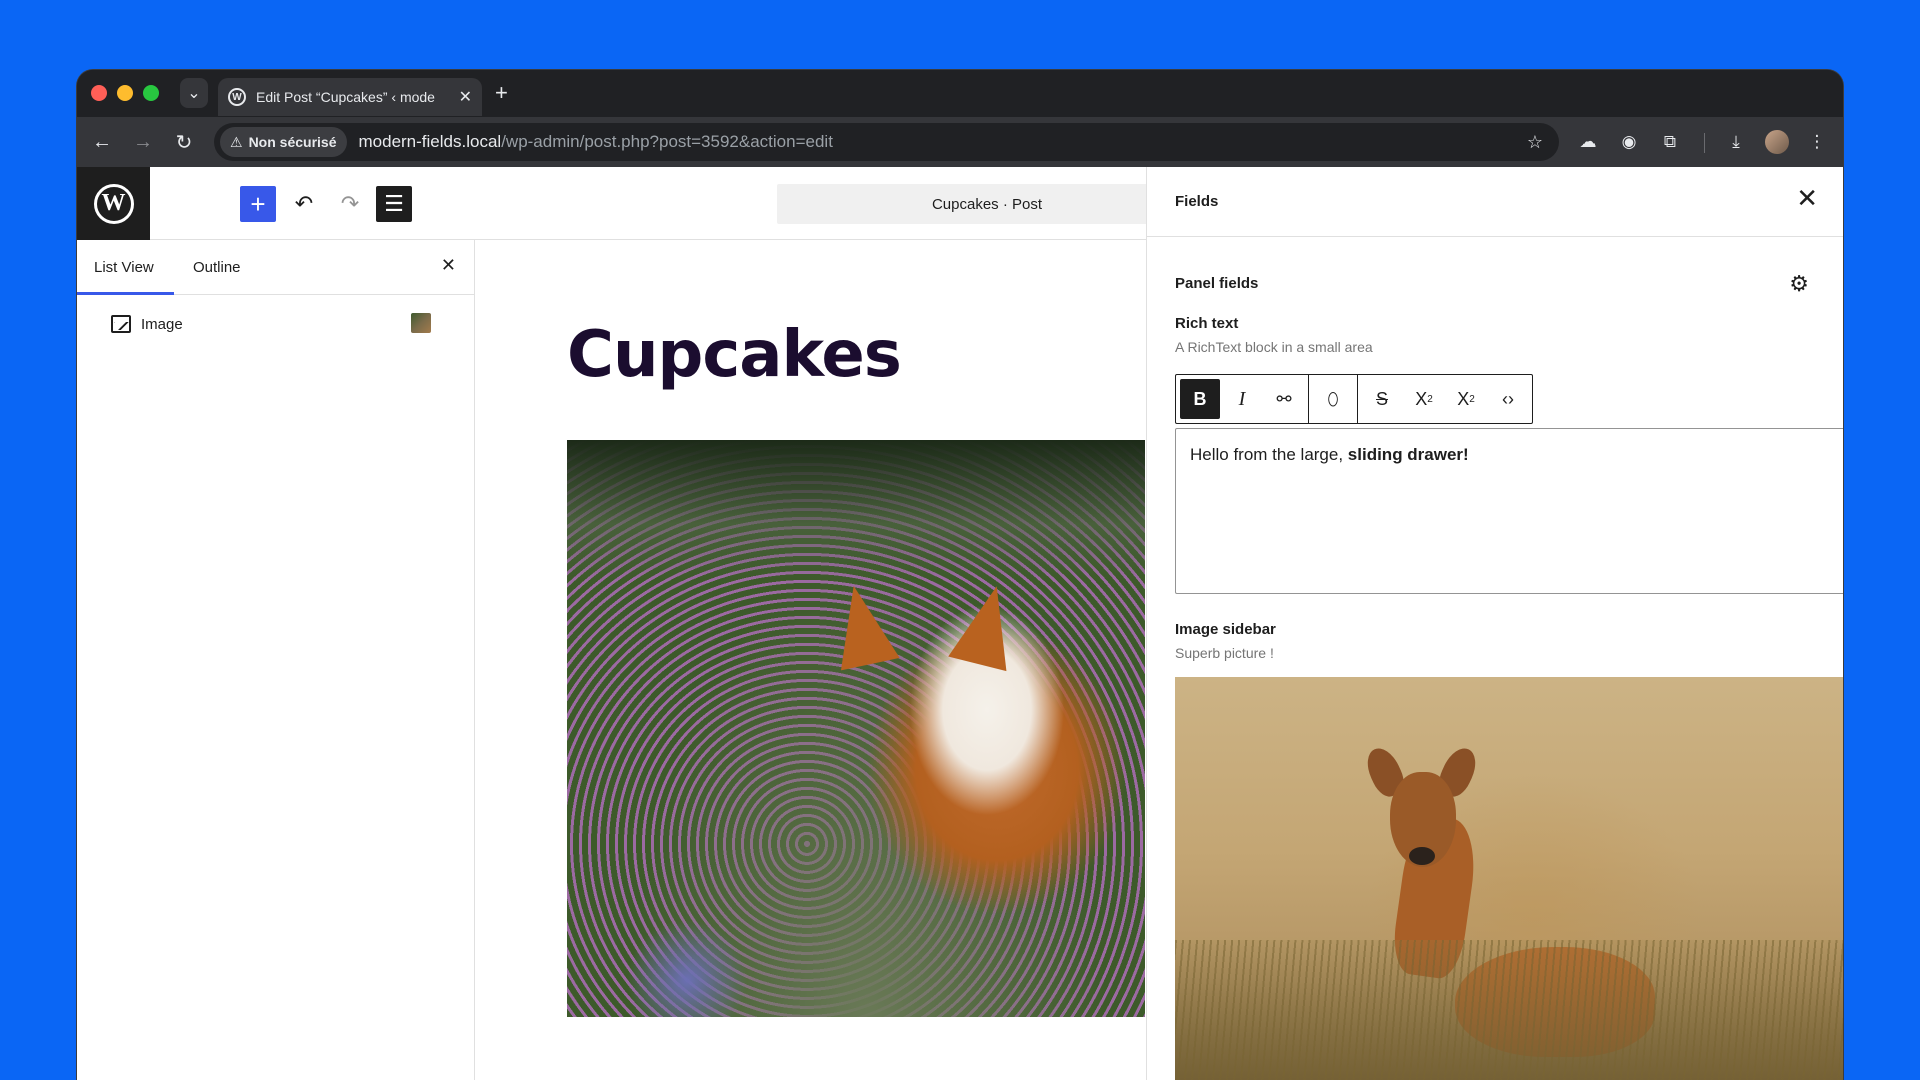 The width and height of the screenshot is (1920, 1080). Describe the element at coordinates (862, 625) in the screenshot. I see `corgi-ear-left` at that location.